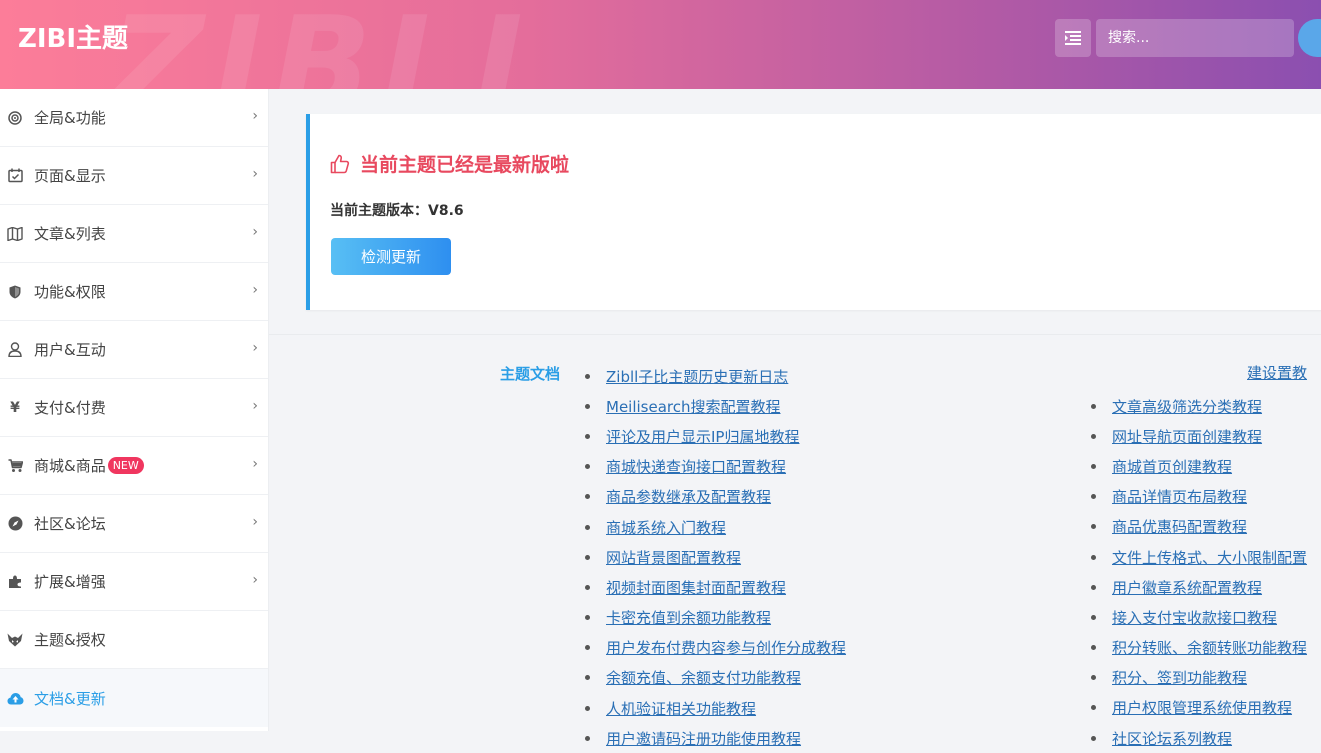 The height and width of the screenshot is (753, 1321). What do you see at coordinates (702, 436) in the screenshot?
I see `doc-link: 评论及用户显示IP归属地教程` at bounding box center [702, 436].